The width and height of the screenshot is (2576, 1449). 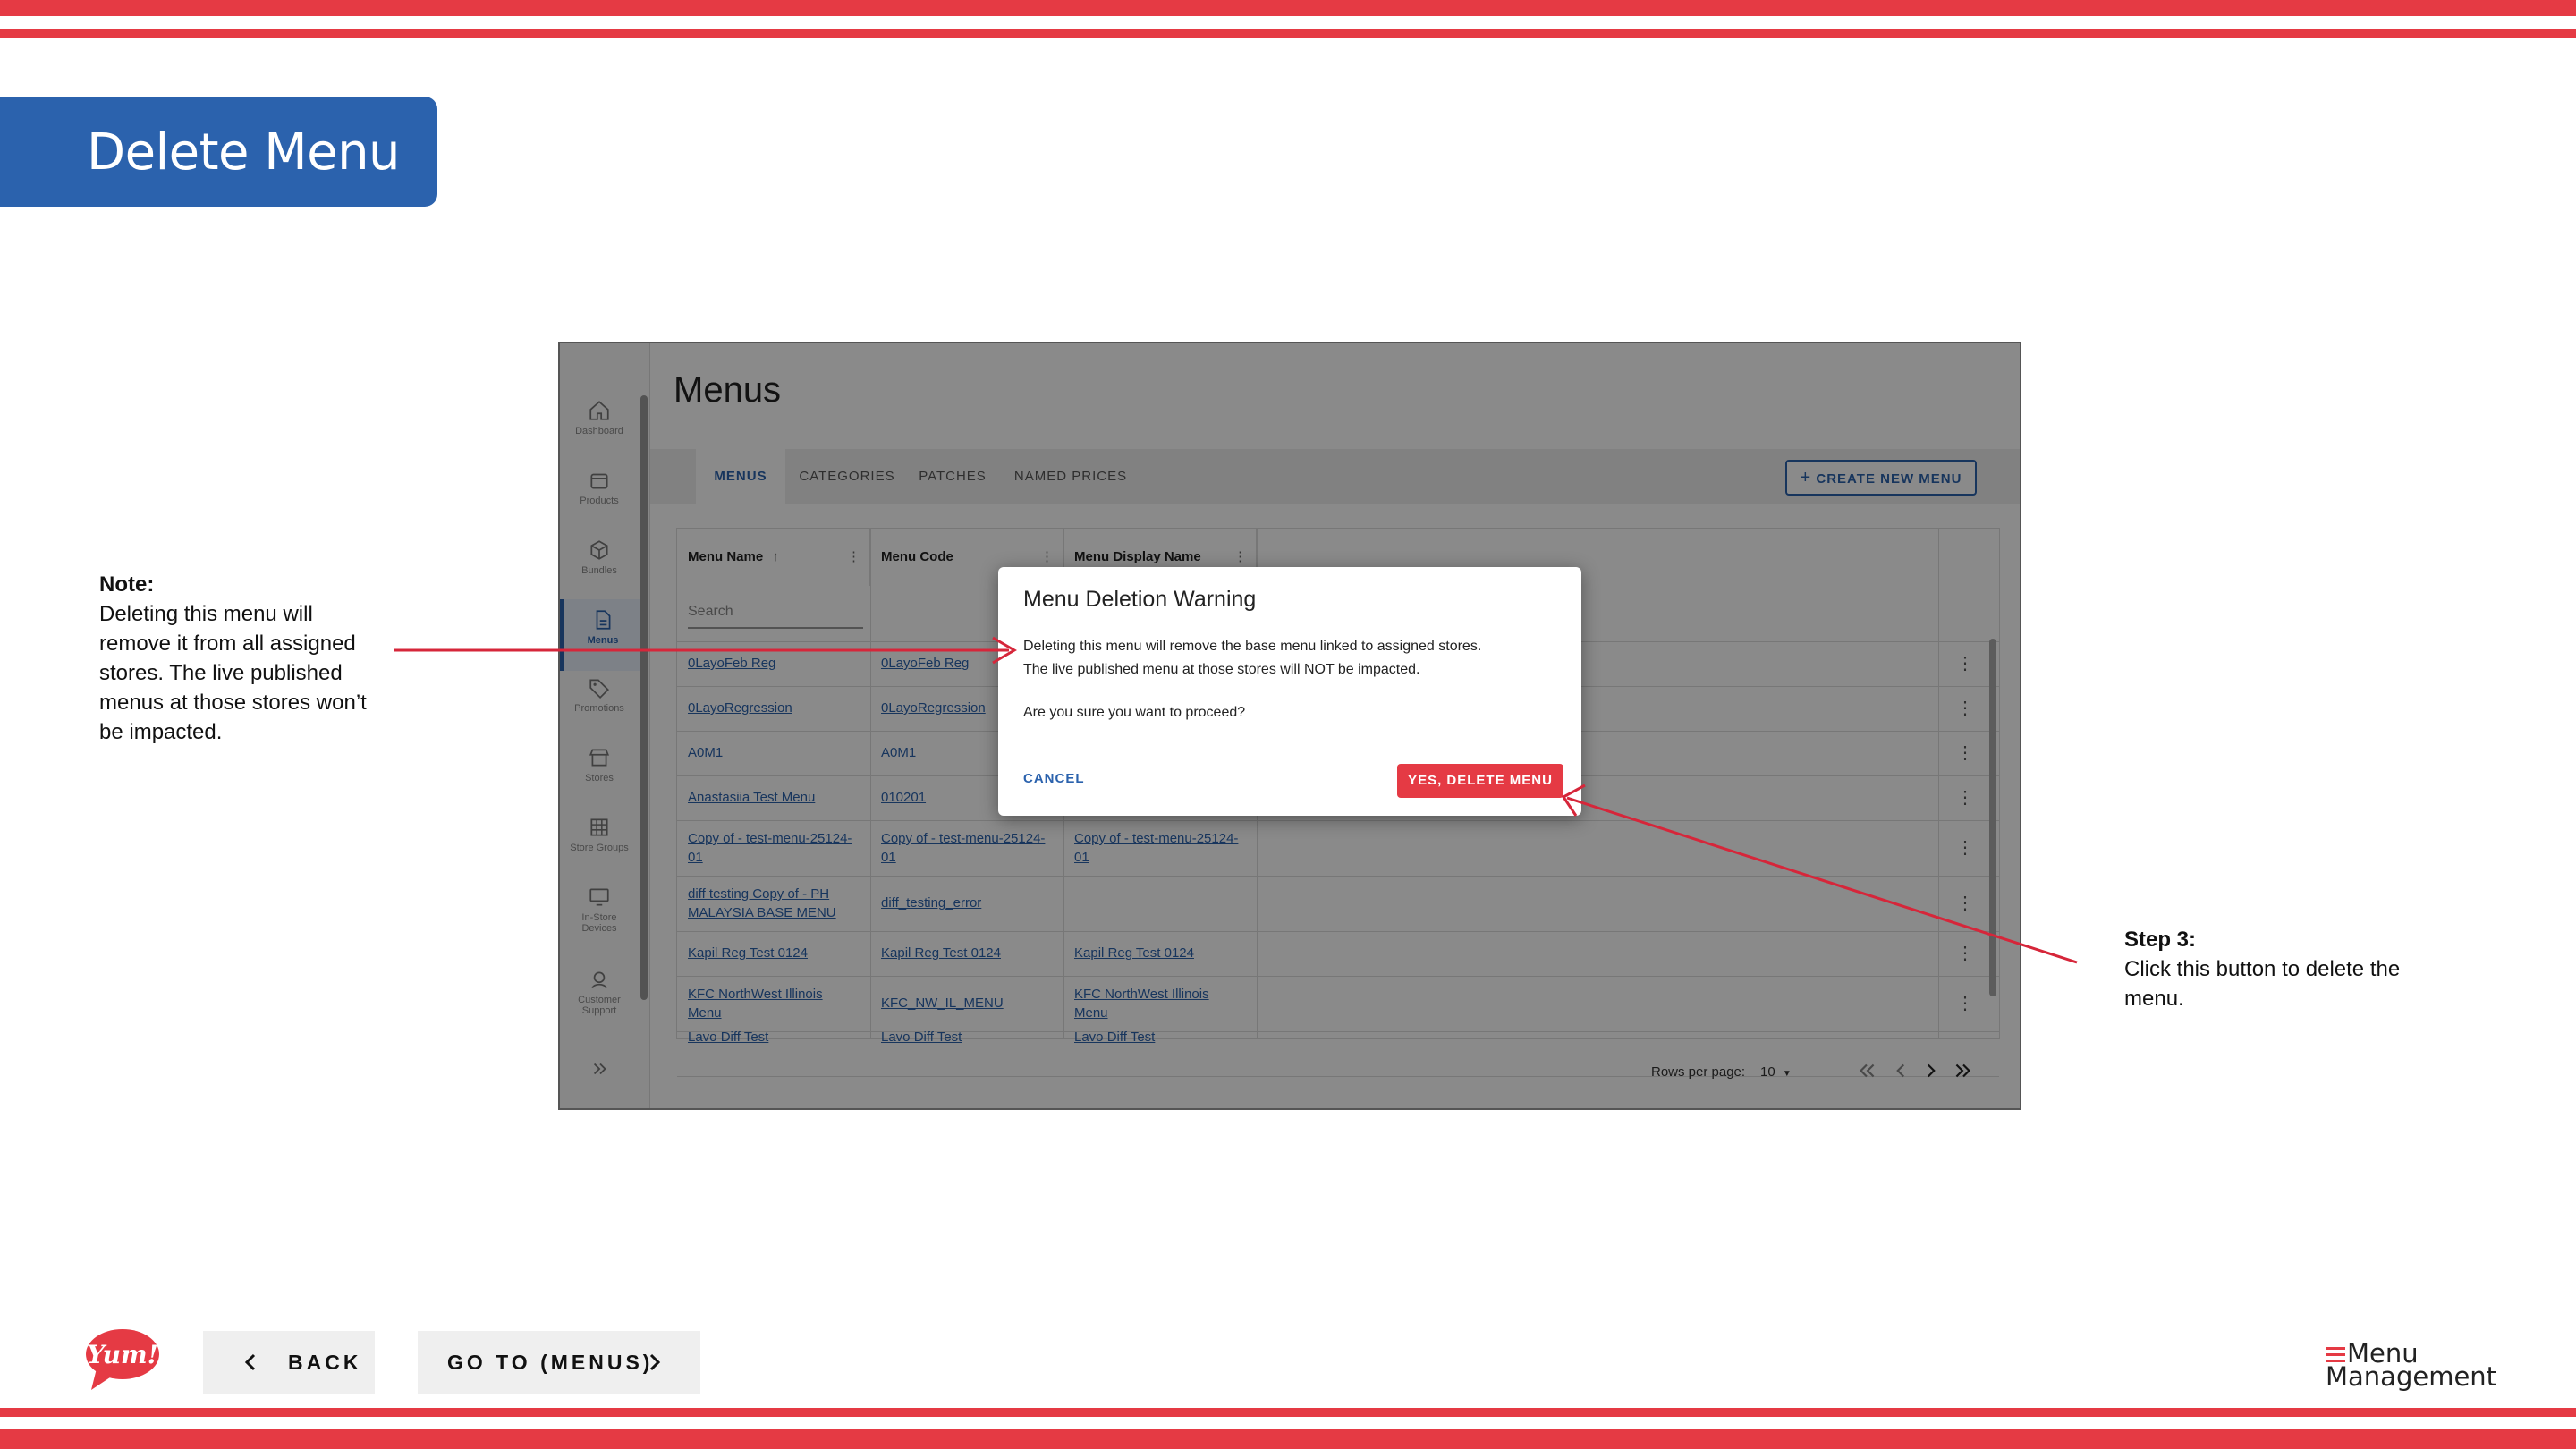 What do you see at coordinates (550, 1362) in the screenshot?
I see `go-to-menus-label: GO TO (MENUS)` at bounding box center [550, 1362].